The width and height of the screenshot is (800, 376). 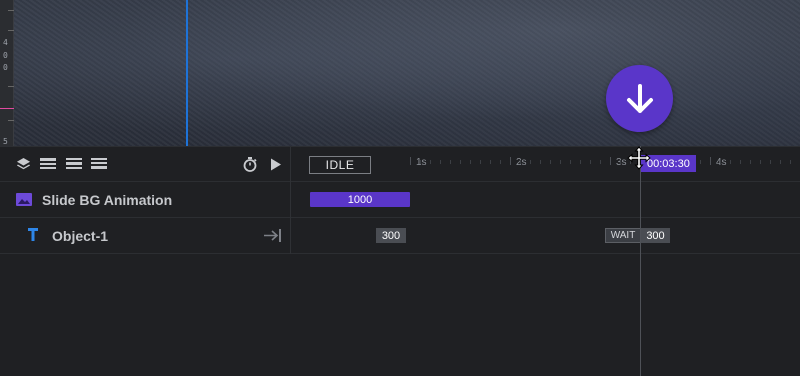 I want to click on wait-badge: WAIT, so click(x=623, y=235).